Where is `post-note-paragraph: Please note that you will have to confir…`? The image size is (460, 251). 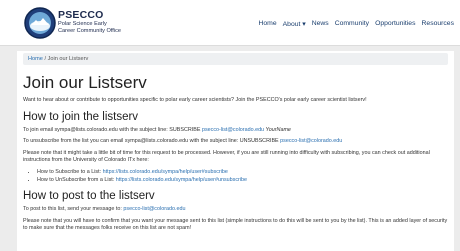
post-note-paragraph: Please note that you will have to confir… is located at coordinates (235, 224).